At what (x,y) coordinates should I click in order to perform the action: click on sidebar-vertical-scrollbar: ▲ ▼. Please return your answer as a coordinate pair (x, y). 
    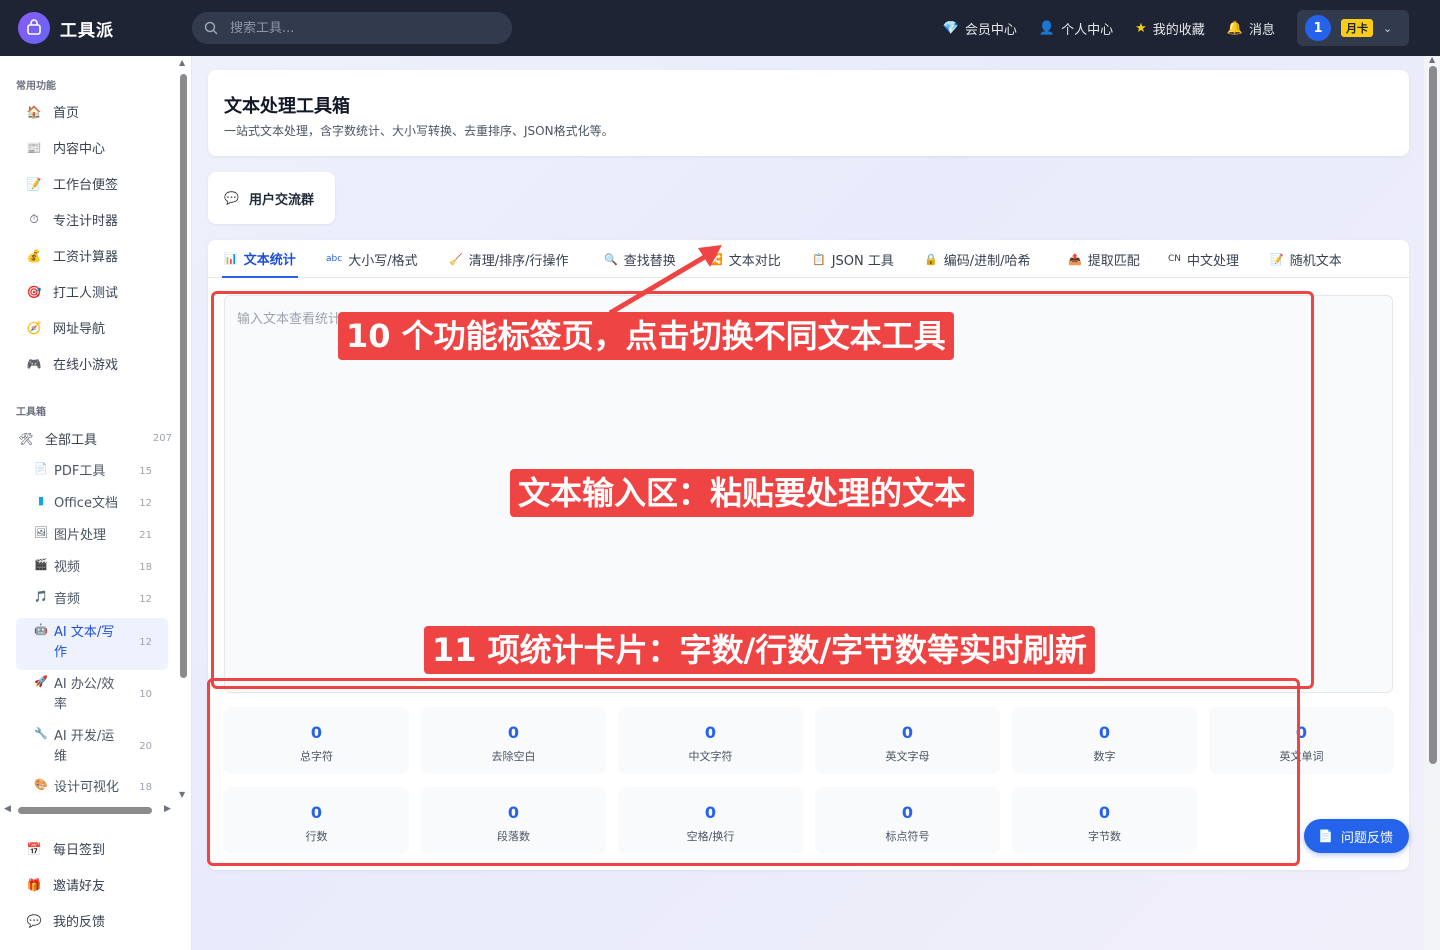
    Looking at the image, I should click on (183, 429).